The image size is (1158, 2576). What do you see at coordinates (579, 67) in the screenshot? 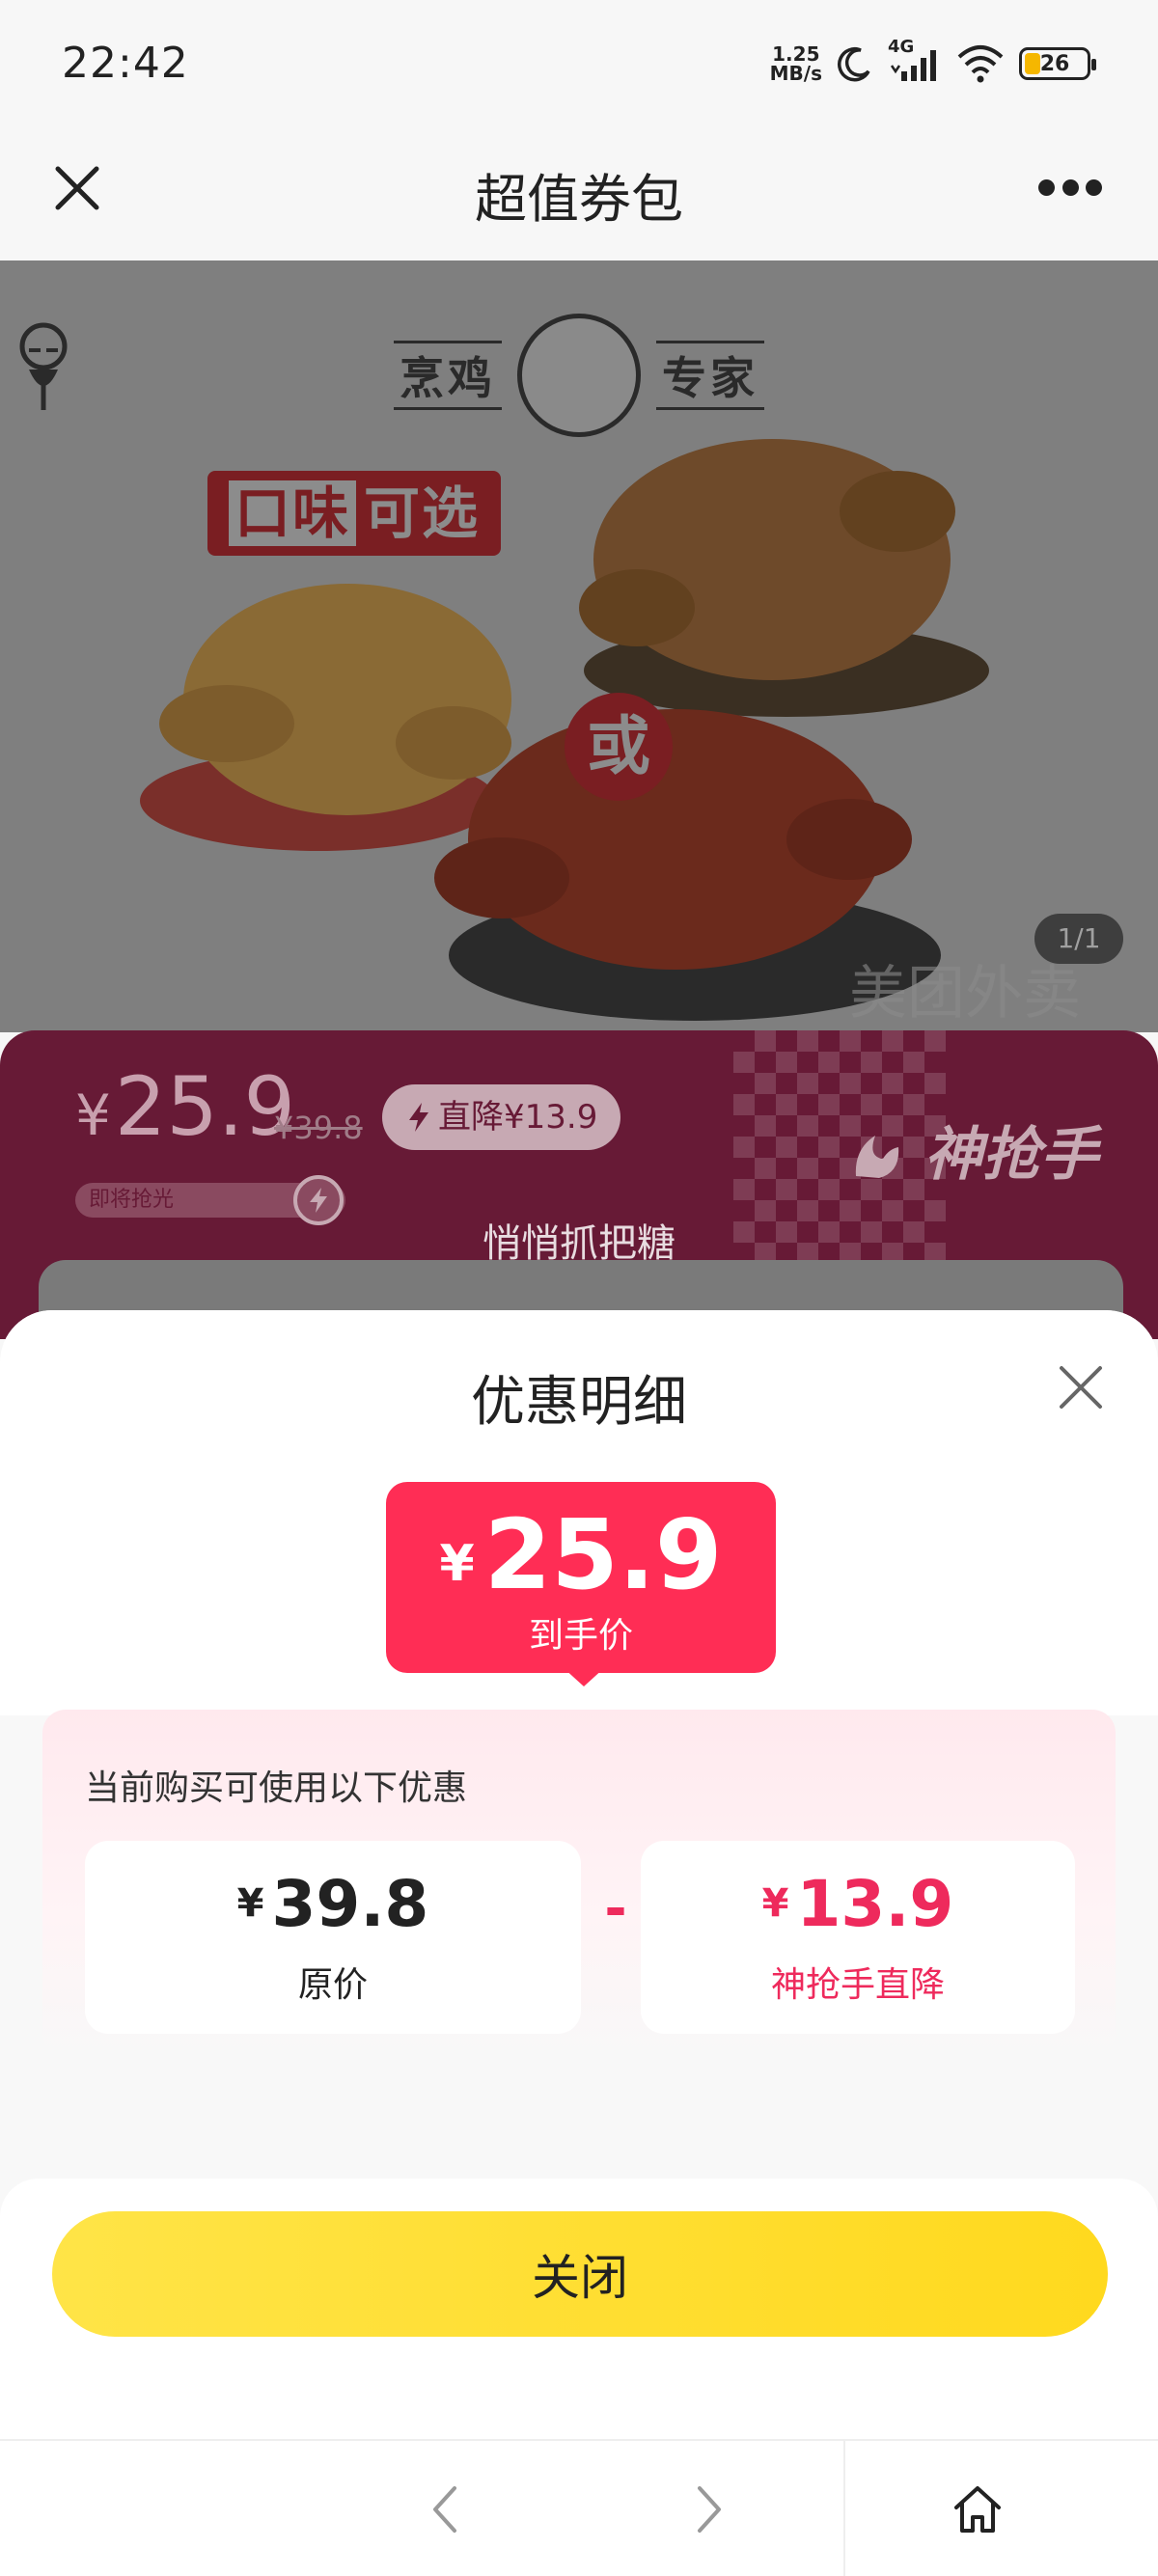
I see `status-bar: 22:42 1.25 MB/s 4G 26` at bounding box center [579, 67].